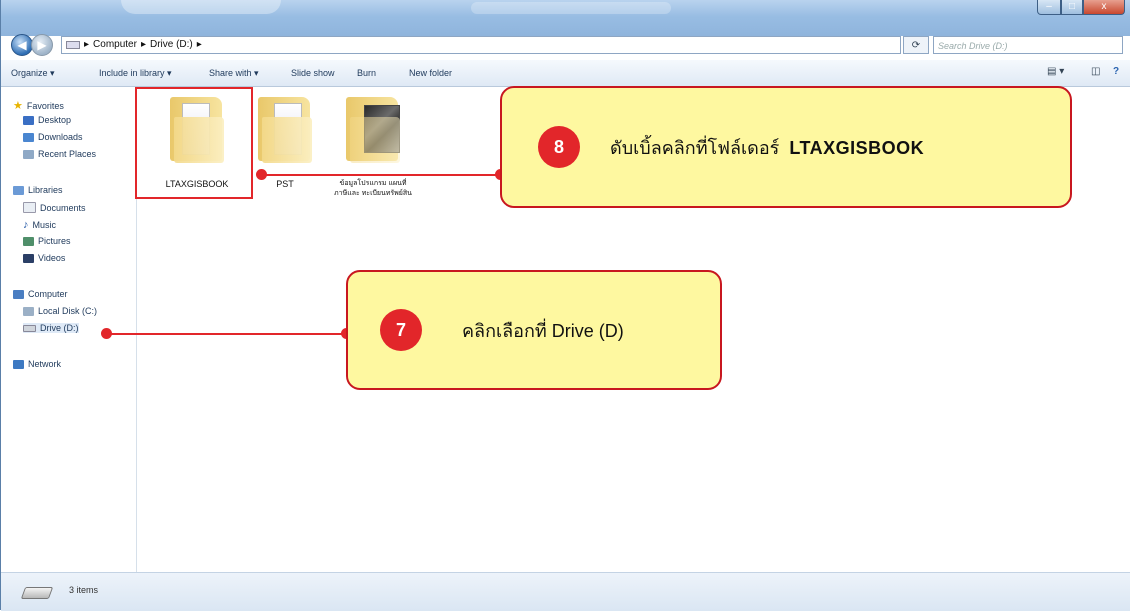  What do you see at coordinates (26, 225) in the screenshot?
I see `music-icon: ♪` at bounding box center [26, 225].